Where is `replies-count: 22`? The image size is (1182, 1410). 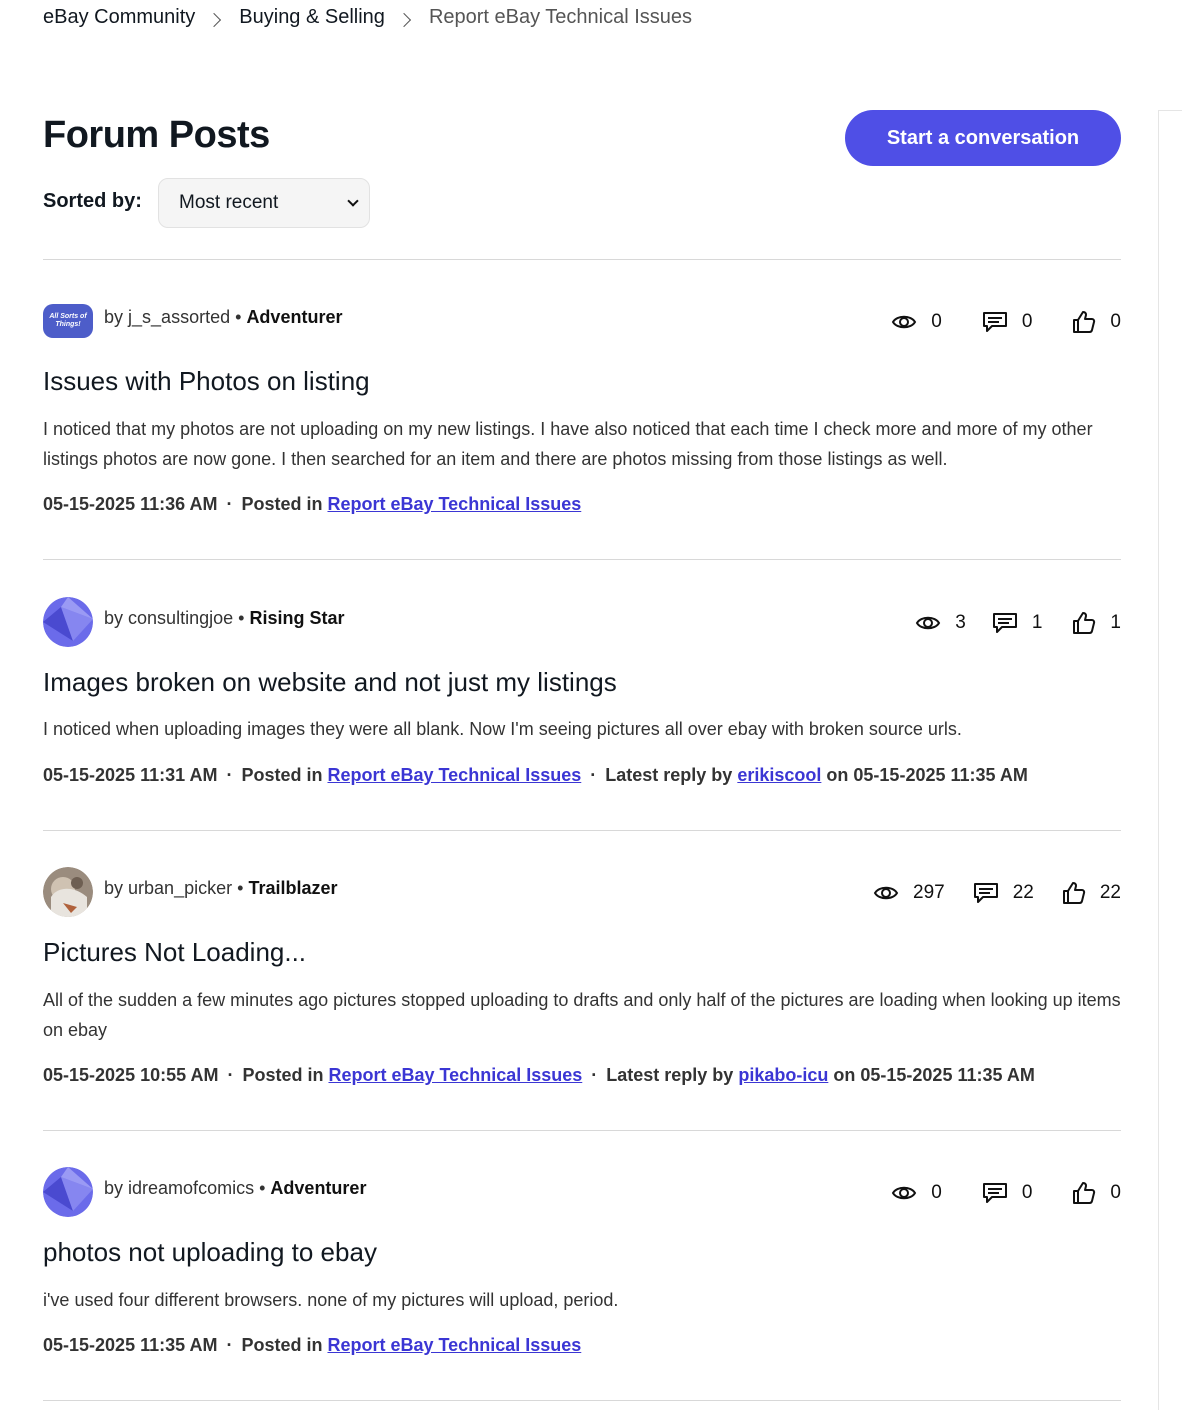
replies-count: 22 is located at coordinates (1023, 892).